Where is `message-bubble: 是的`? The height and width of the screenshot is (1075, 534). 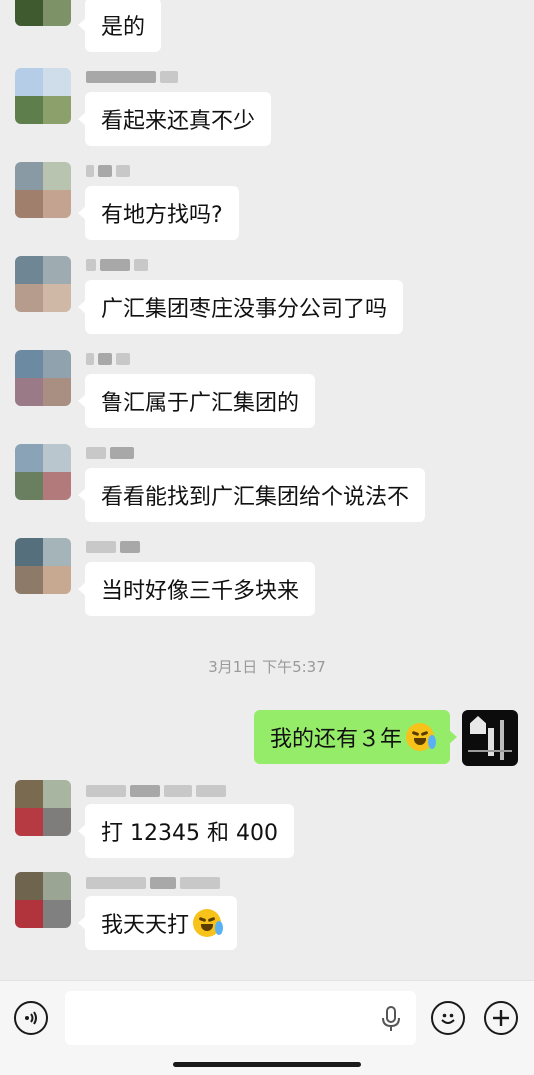 message-bubble: 是的 is located at coordinates (119, 26).